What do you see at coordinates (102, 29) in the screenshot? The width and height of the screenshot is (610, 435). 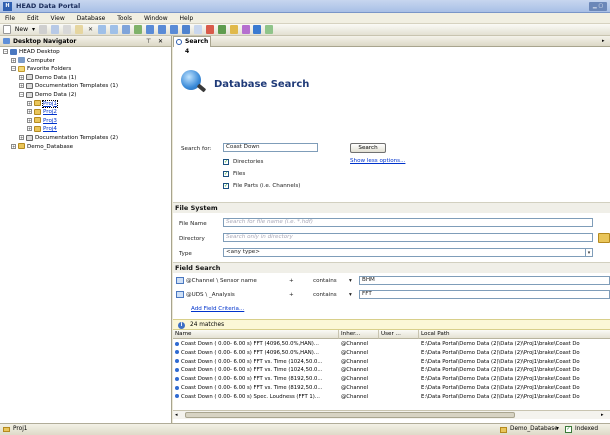 I see `undo-icon` at bounding box center [102, 29].